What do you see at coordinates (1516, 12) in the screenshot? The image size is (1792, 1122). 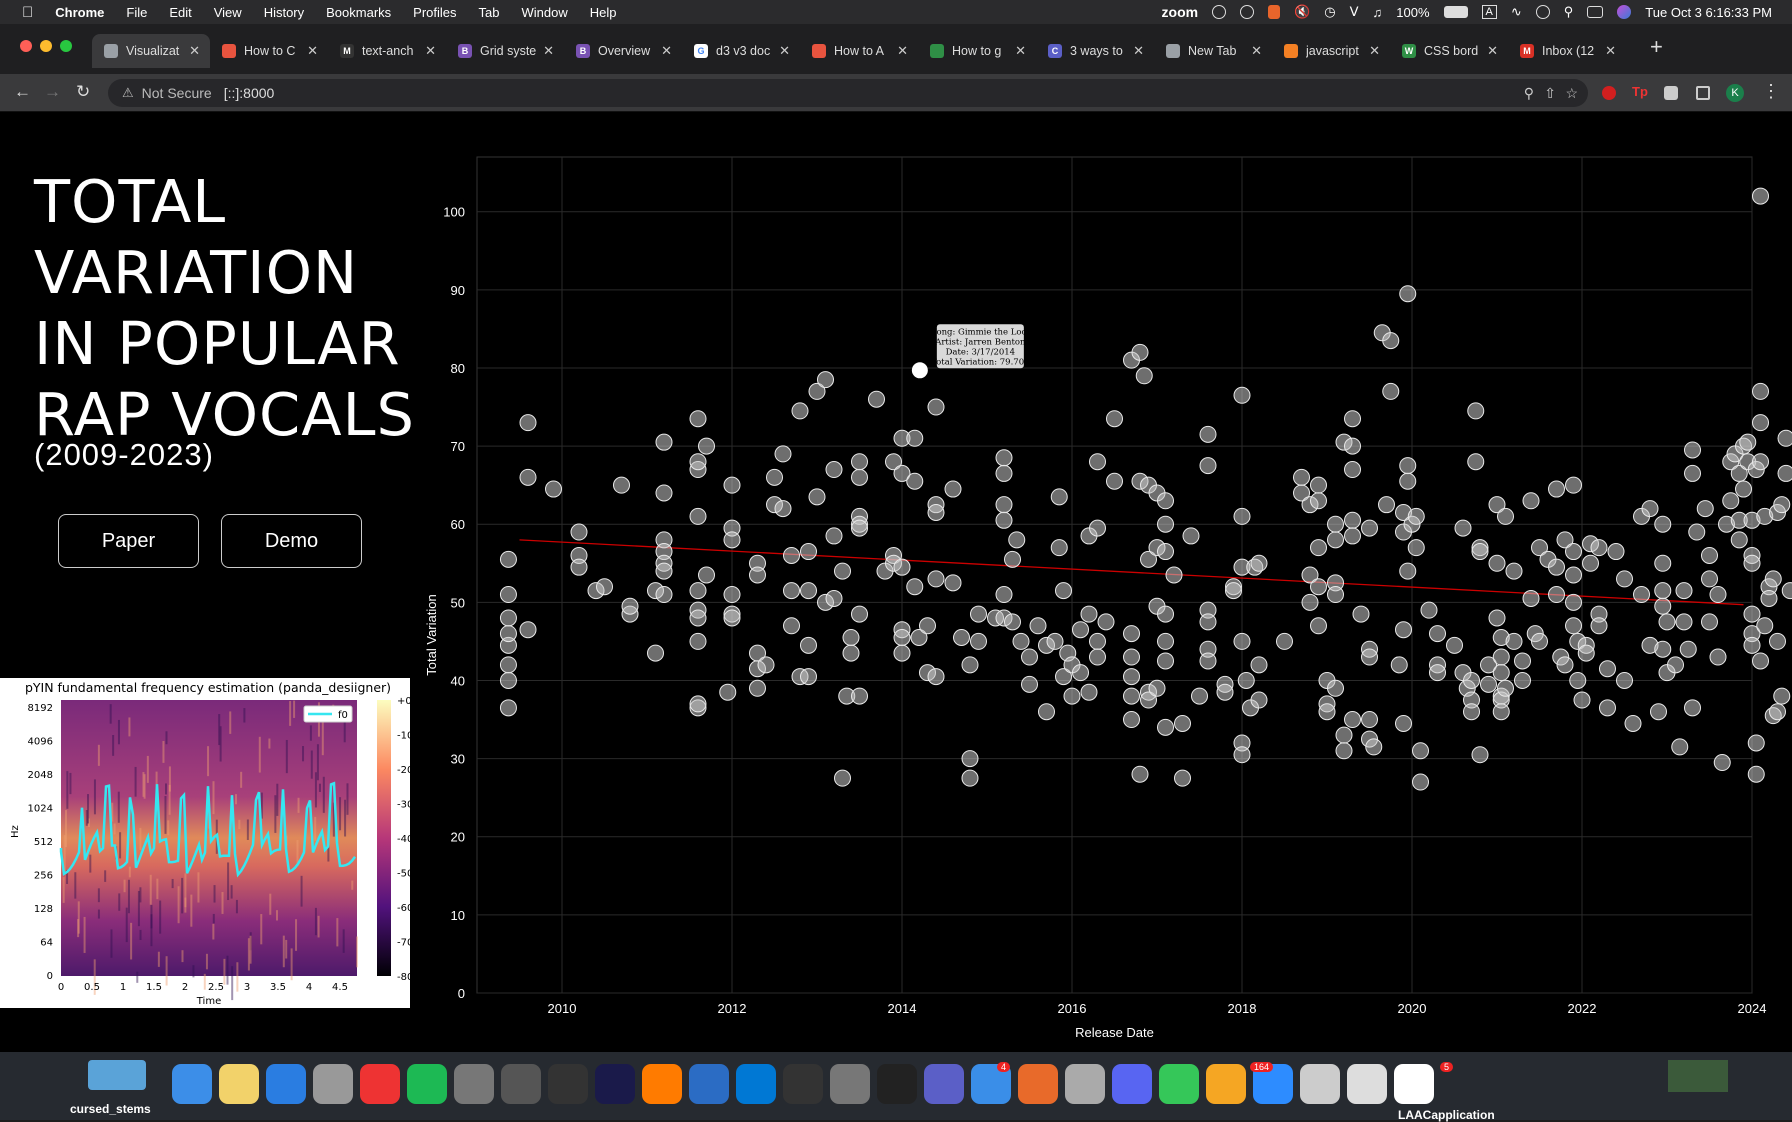 I see `wifi-icon: ∿` at bounding box center [1516, 12].